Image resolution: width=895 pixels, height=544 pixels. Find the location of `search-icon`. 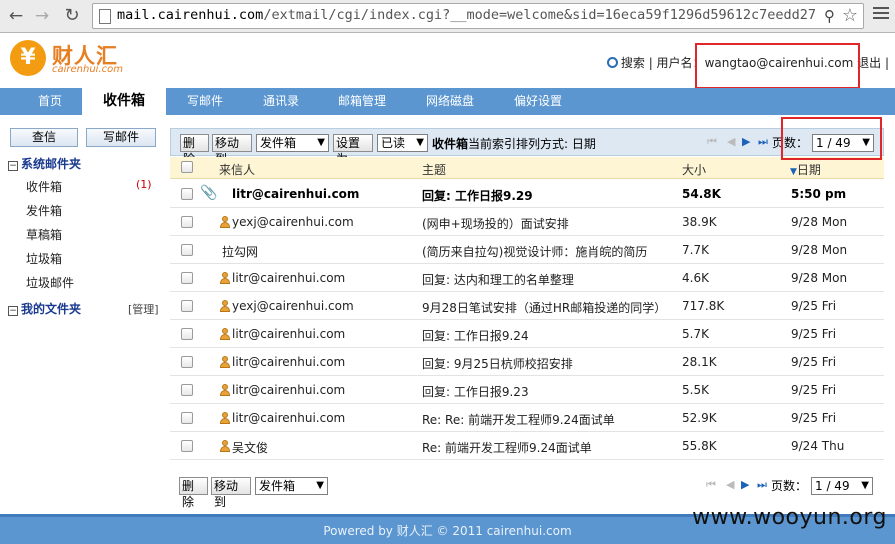

search-icon is located at coordinates (612, 62).